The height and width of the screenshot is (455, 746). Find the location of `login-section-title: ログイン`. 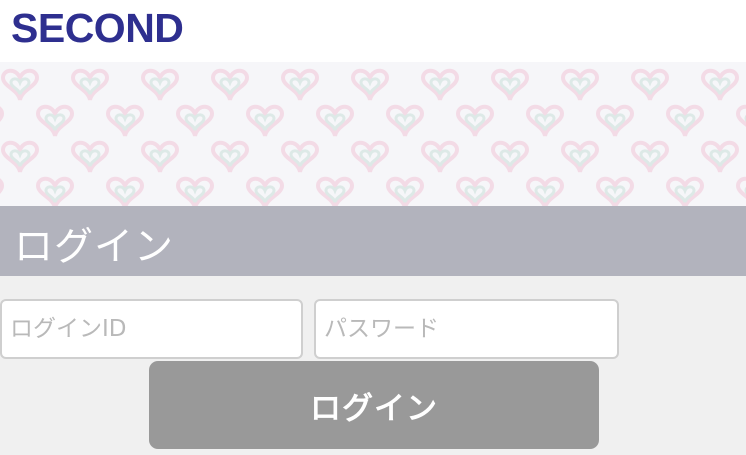

login-section-title: ログイン is located at coordinates (94, 247).